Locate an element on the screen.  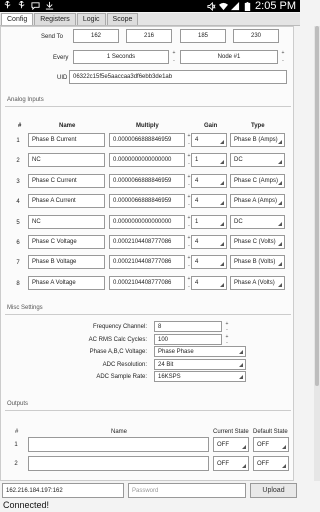
row-number: 5 is located at coordinates (18, 223).